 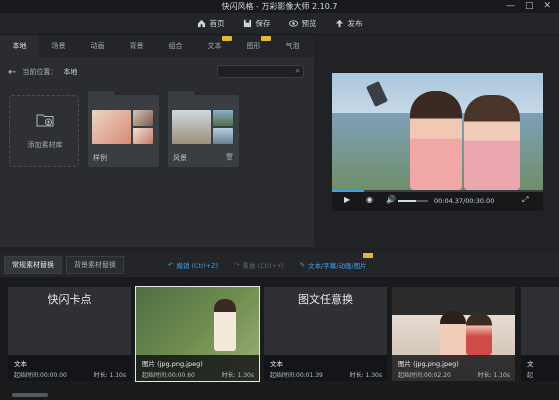 I want to click on volume-slider, so click(x=413, y=201).